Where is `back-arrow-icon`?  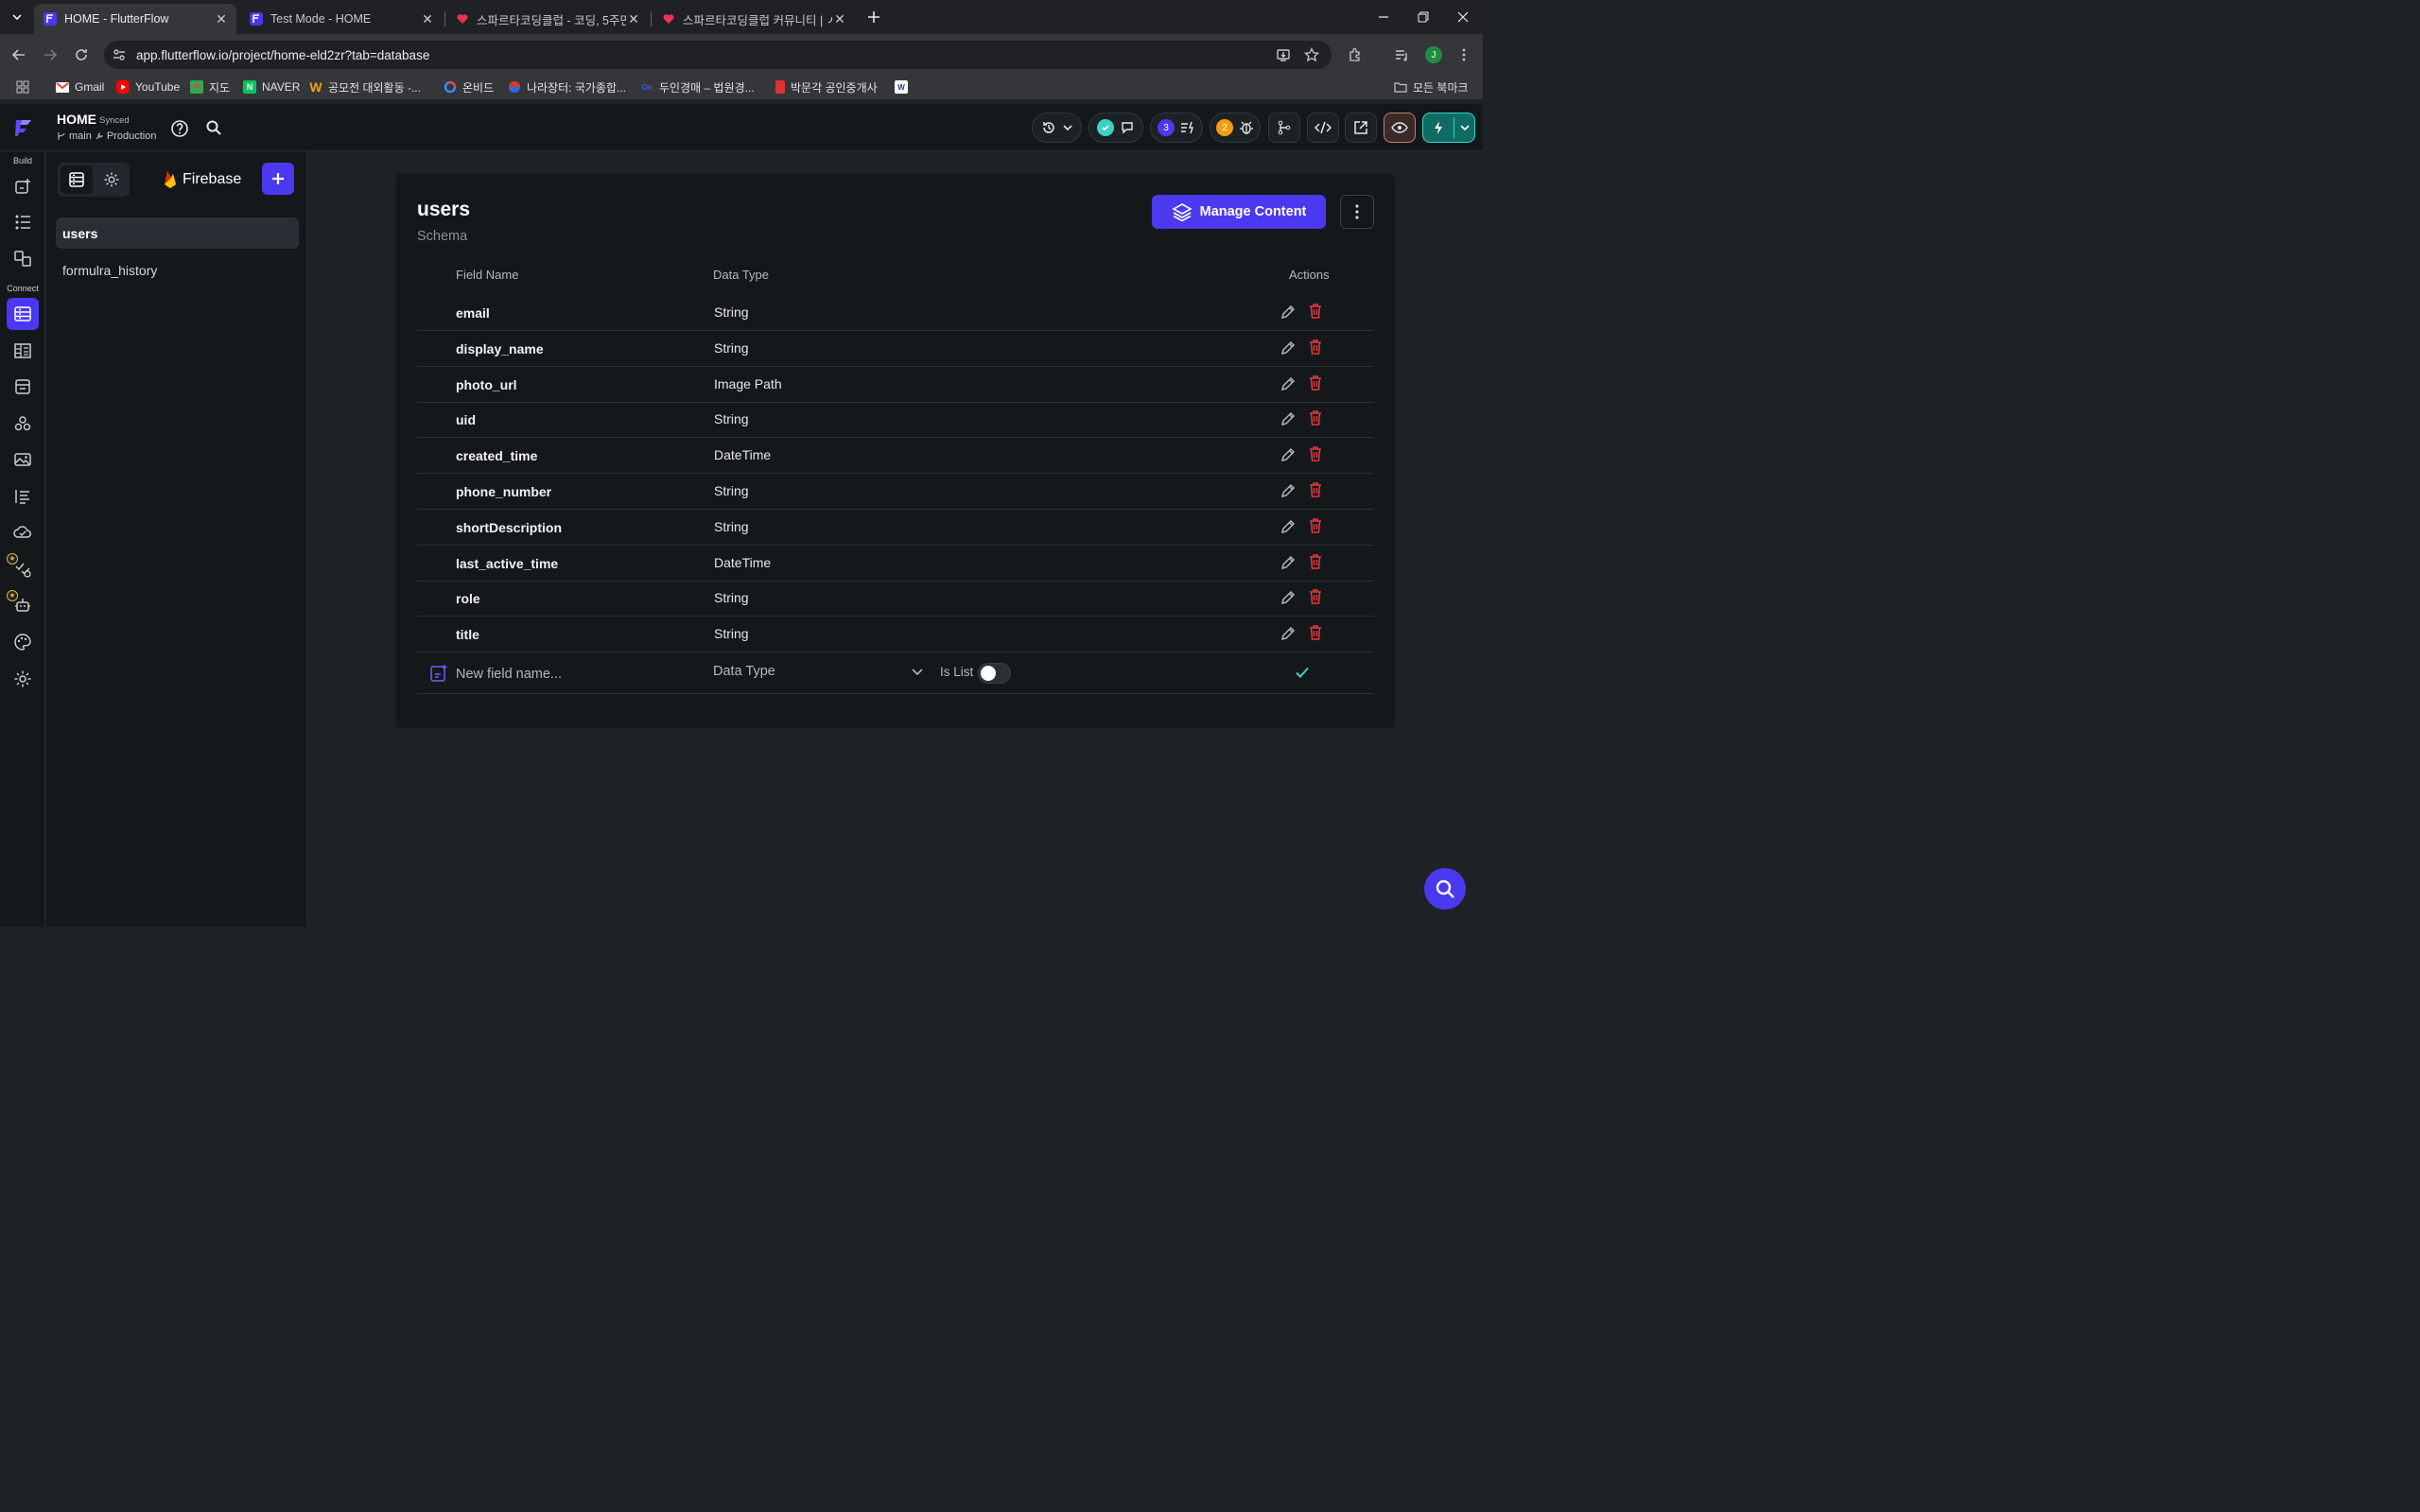
back-arrow-icon is located at coordinates (19, 55).